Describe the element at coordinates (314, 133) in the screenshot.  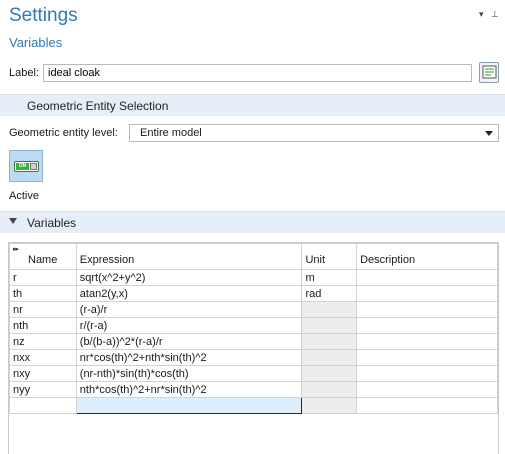
I see `geometric-entity-level-select: Entire model` at that location.